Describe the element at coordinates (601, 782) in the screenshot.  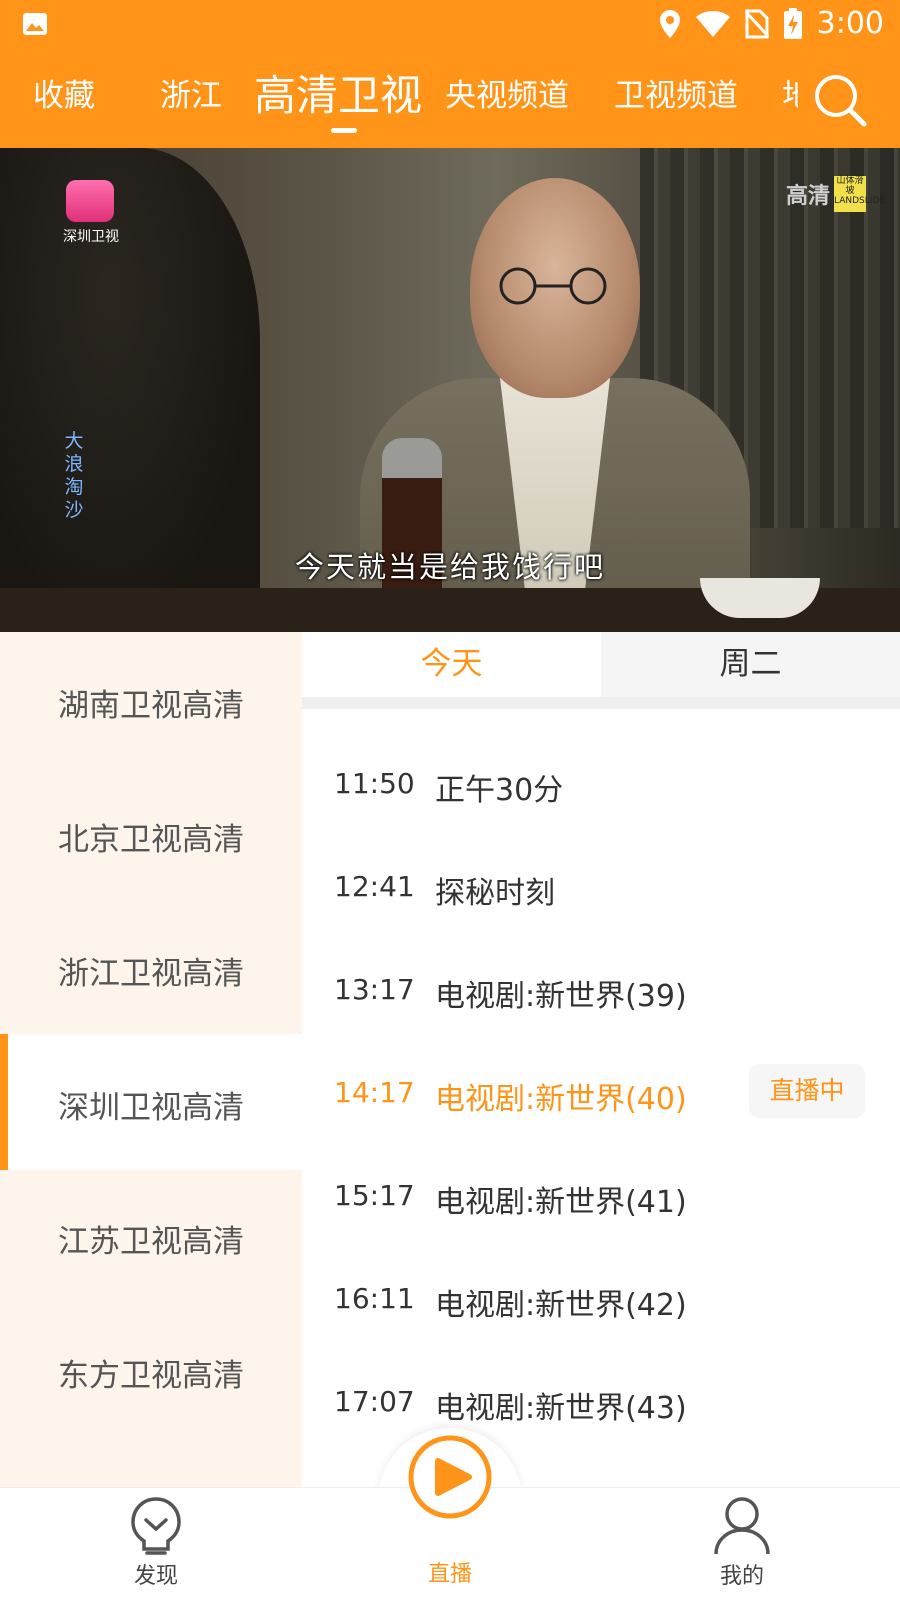
I see `program-row: 11:50 正午30分` at that location.